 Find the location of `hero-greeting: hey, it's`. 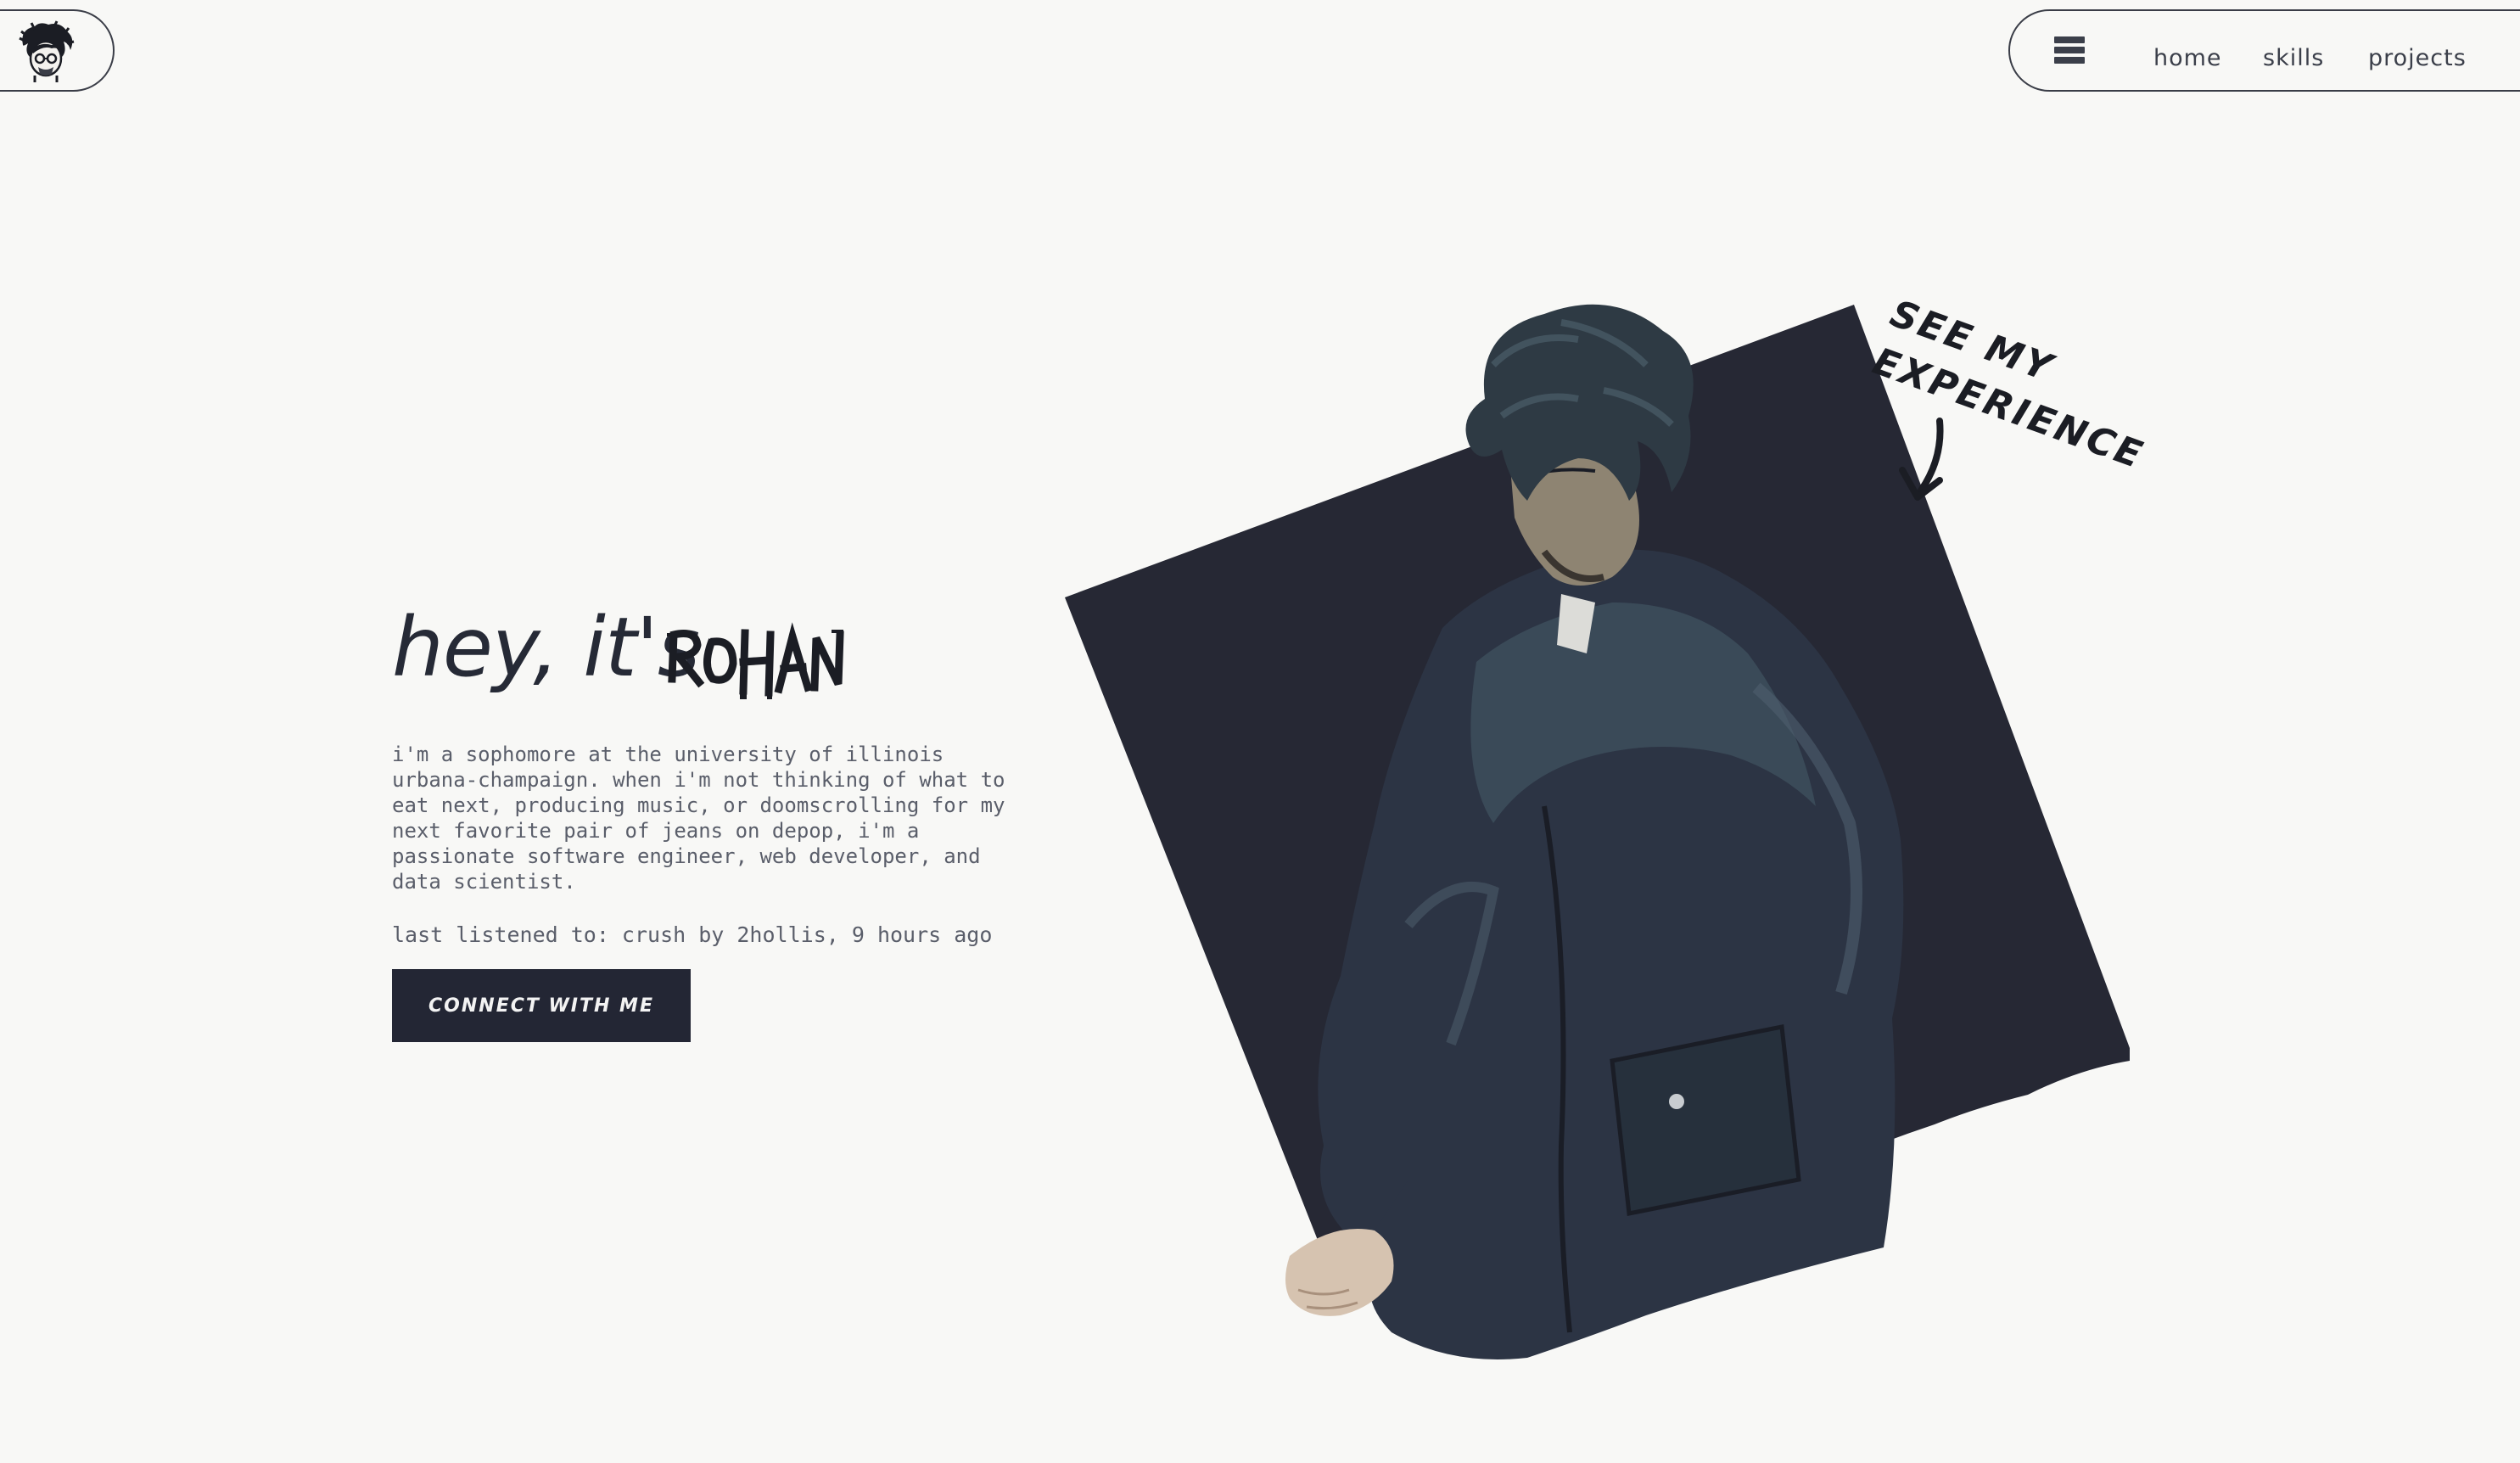

hero-greeting: hey, it's is located at coordinates (546, 647).